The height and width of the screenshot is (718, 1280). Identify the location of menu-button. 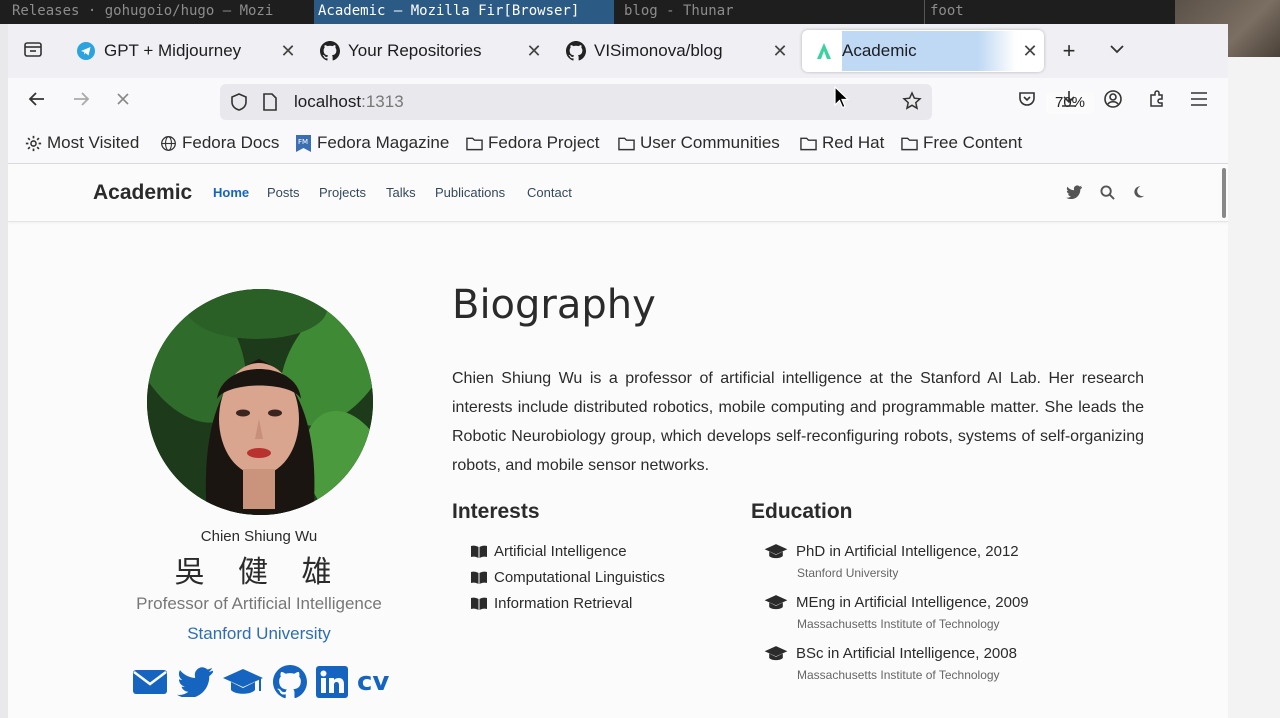
(1199, 101).